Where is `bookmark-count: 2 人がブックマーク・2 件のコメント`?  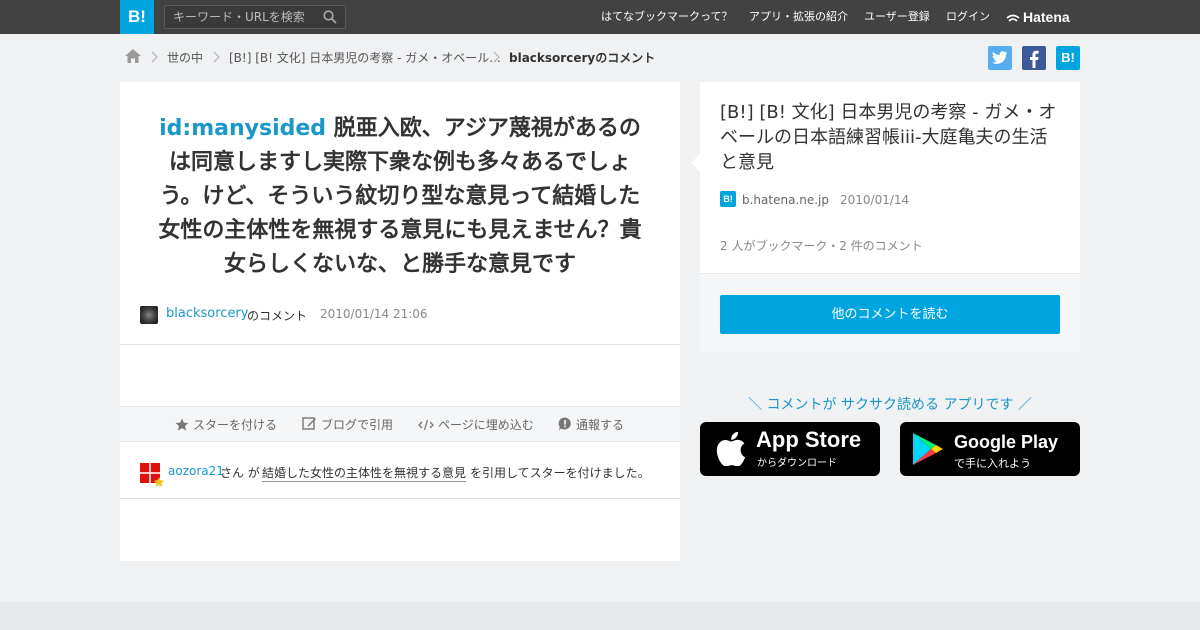
bookmark-count: 2 人がブックマーク・2 件のコメント is located at coordinates (821, 245).